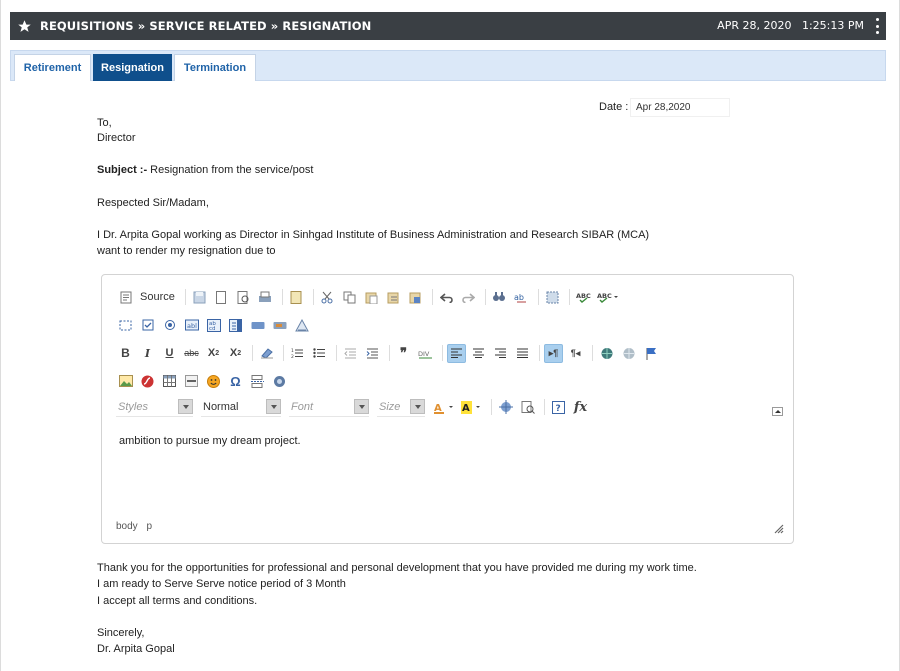  What do you see at coordinates (241, 407) in the screenshot?
I see `format-combo: Normal` at bounding box center [241, 407].